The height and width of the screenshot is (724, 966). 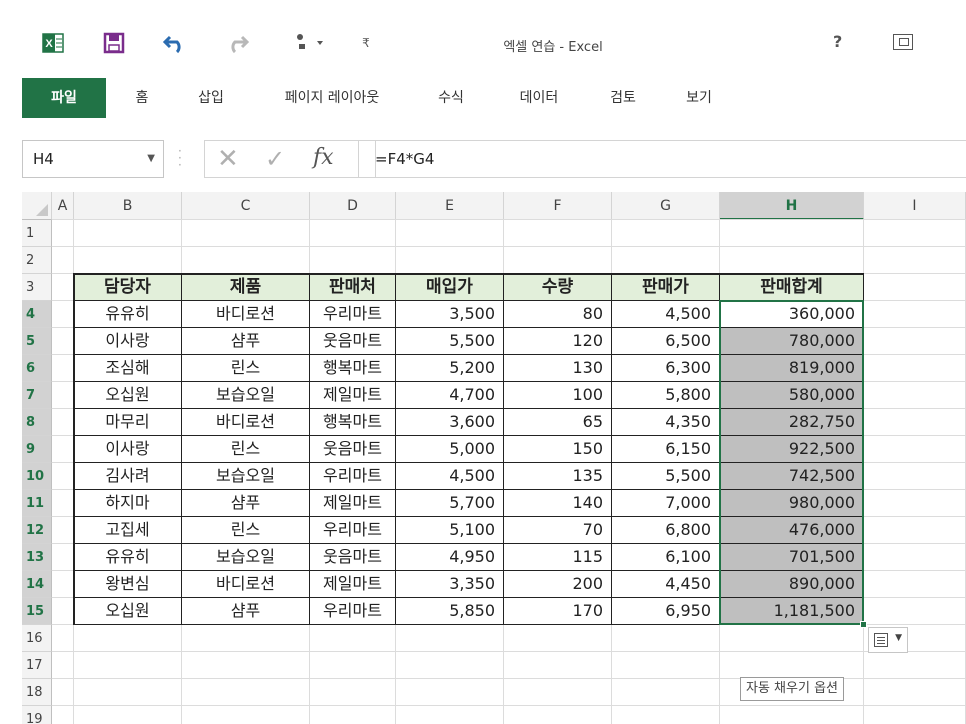 What do you see at coordinates (353, 368) in the screenshot?
I see `table-cell: 행복마트` at bounding box center [353, 368].